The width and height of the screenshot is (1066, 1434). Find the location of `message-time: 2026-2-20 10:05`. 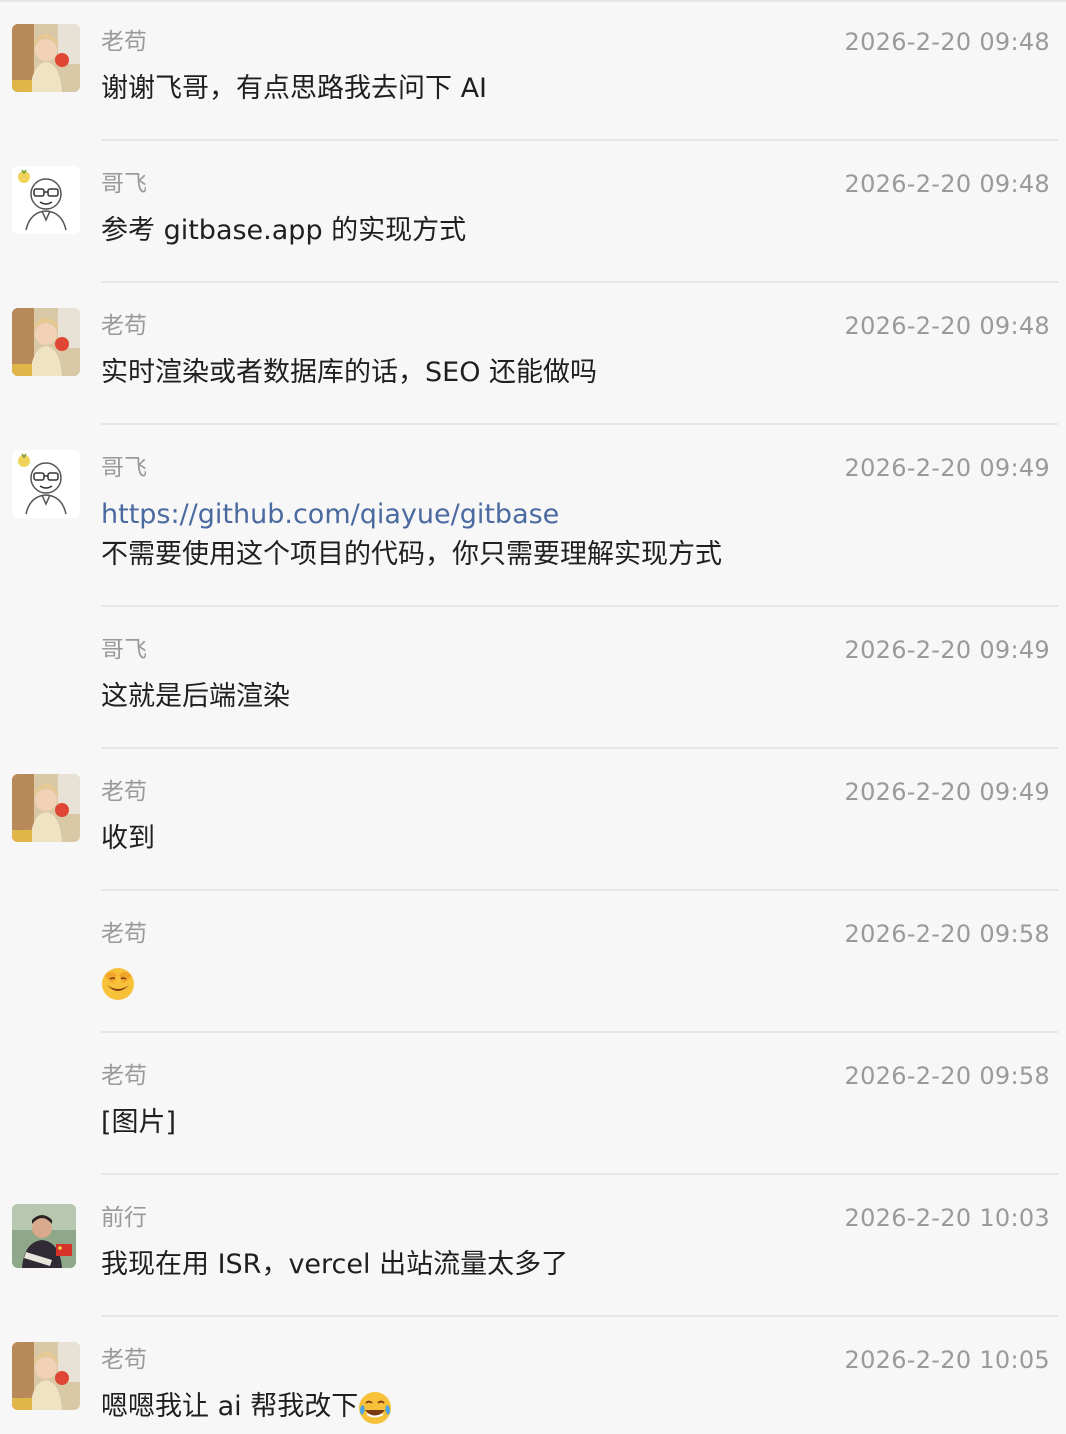

message-time: 2026-2-20 10:05 is located at coordinates (947, 1360).